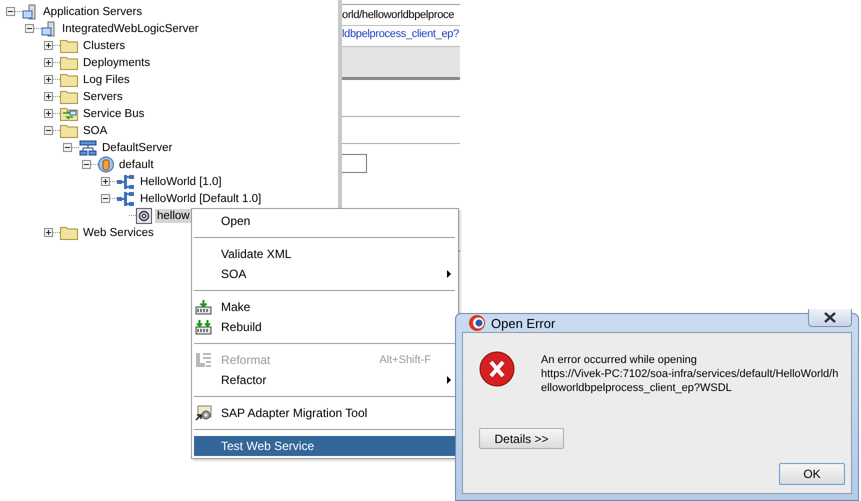  What do you see at coordinates (689, 374) in the screenshot?
I see `error-message: https://Vivek-PC:7102/soa-infra/services/default/HelloWorld/h` at bounding box center [689, 374].